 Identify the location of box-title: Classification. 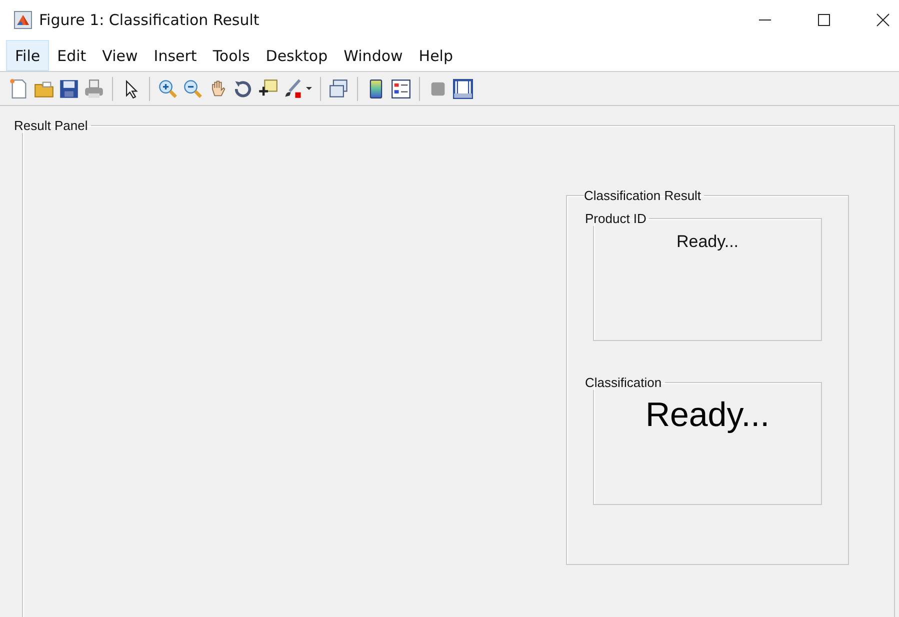
(624, 382).